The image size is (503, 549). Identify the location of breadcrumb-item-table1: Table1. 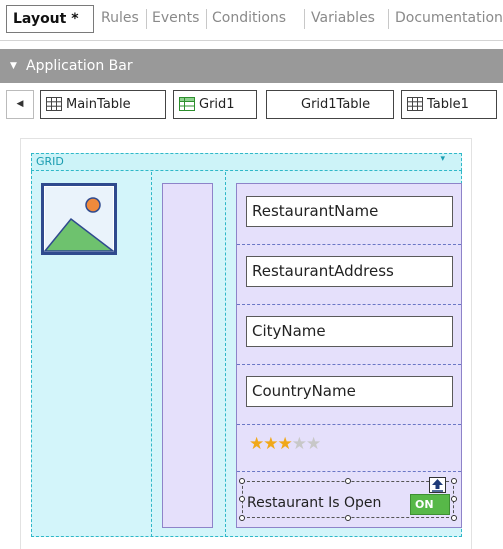
(449, 104).